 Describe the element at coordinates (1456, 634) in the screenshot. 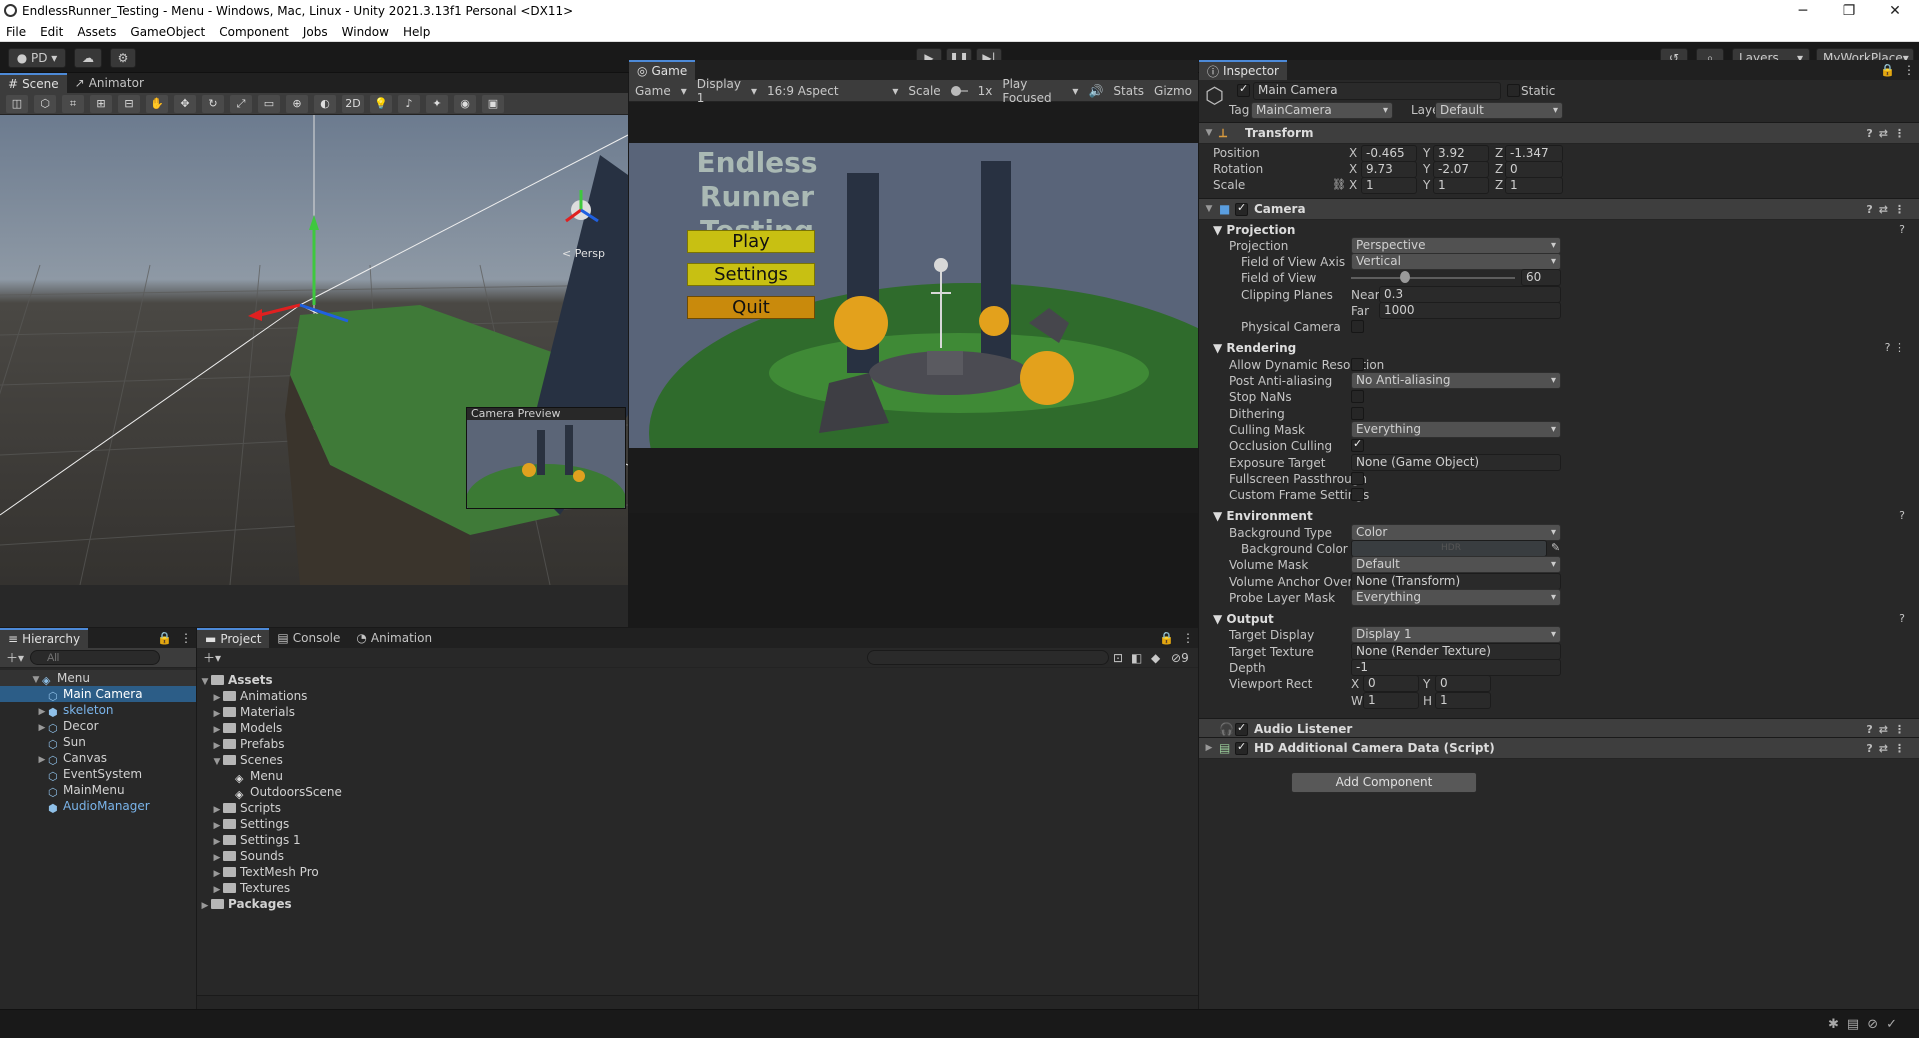

I see `target-display-dropdown: Display 1` at that location.